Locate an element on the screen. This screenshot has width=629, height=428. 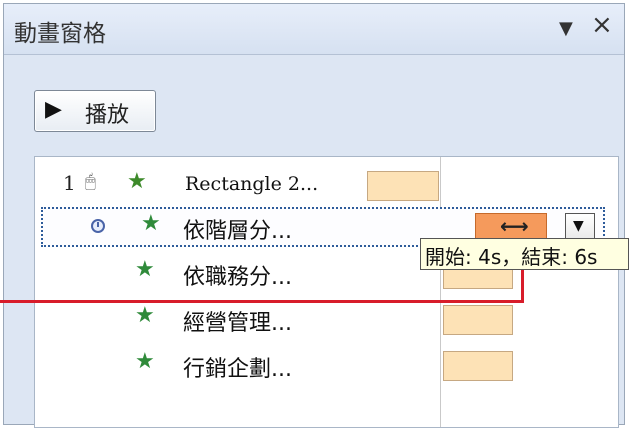
clock-icon is located at coordinates (98, 226).